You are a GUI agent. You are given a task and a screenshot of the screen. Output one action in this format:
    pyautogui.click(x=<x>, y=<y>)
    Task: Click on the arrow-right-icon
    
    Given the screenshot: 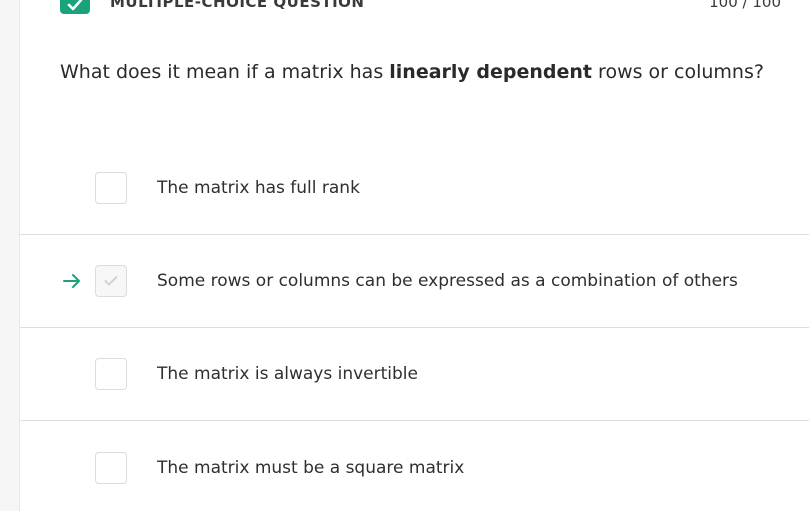 What is the action you would take?
    pyautogui.click(x=71, y=281)
    